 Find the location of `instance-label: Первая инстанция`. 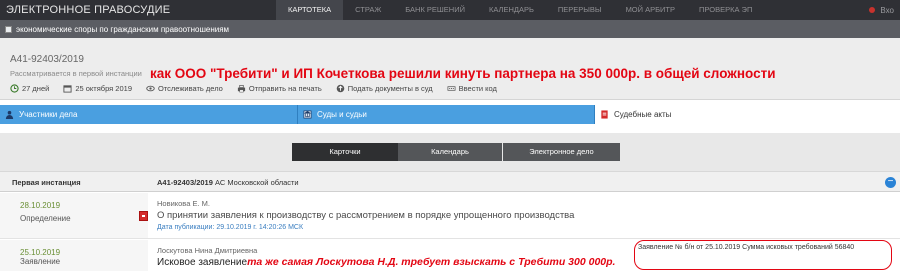

instance-label: Первая инстанция is located at coordinates (46, 182).